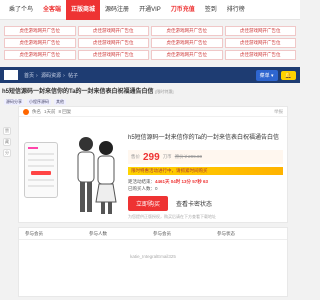 The width and height of the screenshot is (320, 300). What do you see at coordinates (98, 233) in the screenshot?
I see `column-header: 参与人数` at bounding box center [98, 233].